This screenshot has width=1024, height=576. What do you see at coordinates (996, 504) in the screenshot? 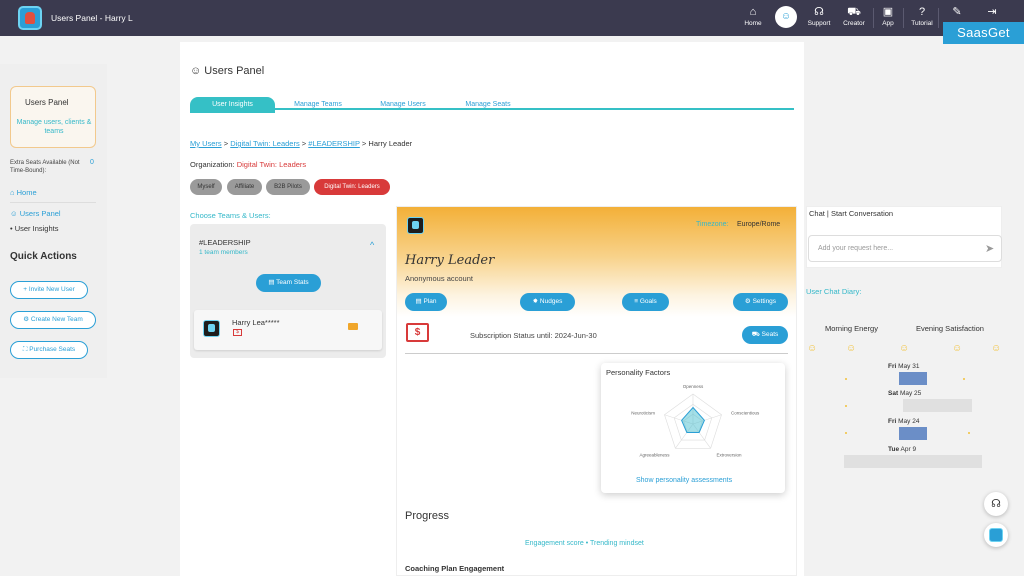
I see `support-headset-button: ☊` at bounding box center [996, 504].